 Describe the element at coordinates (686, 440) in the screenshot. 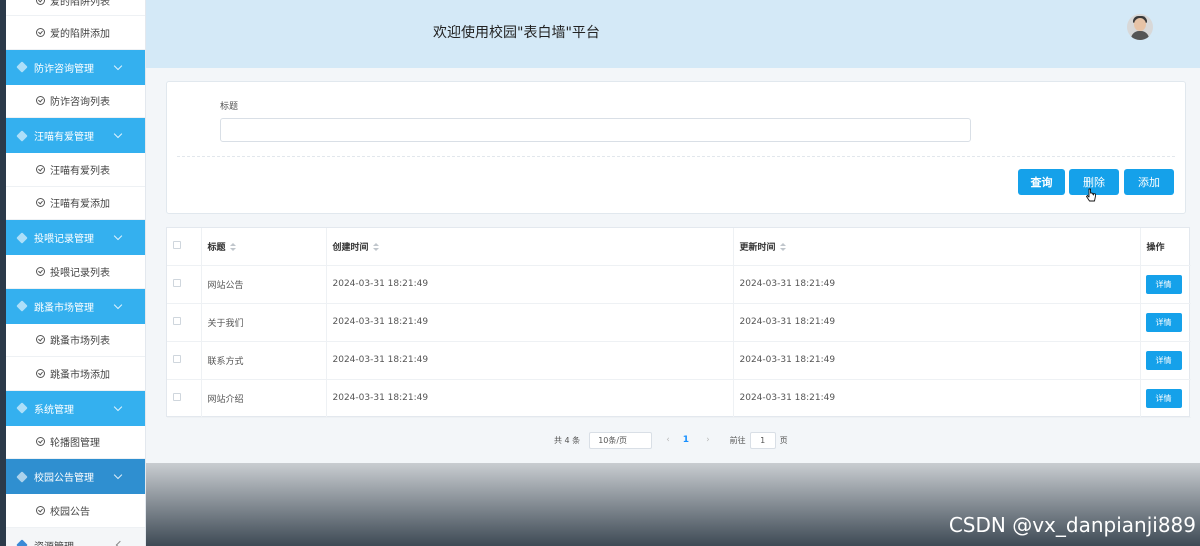

I see `current-page: 1` at that location.